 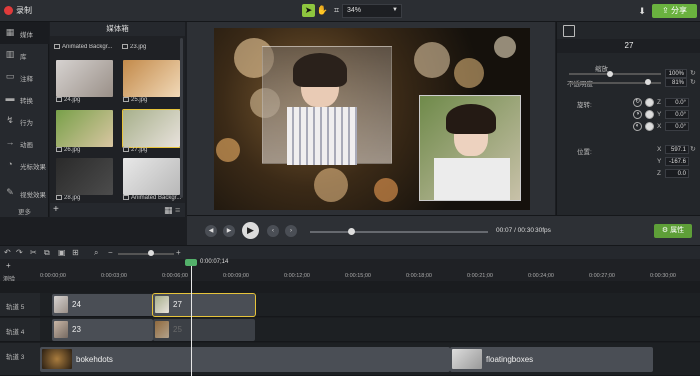 I want to click on sidebar-item-library: ▥ 库, so click(x=24, y=55).